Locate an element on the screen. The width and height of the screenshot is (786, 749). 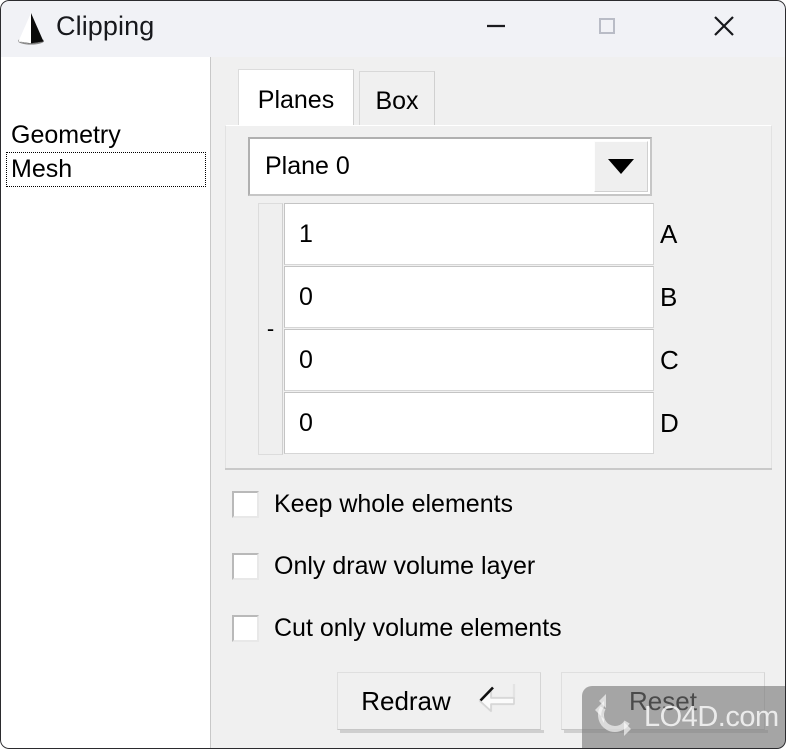
plane-select-value: Plane 0 is located at coordinates (307, 166).